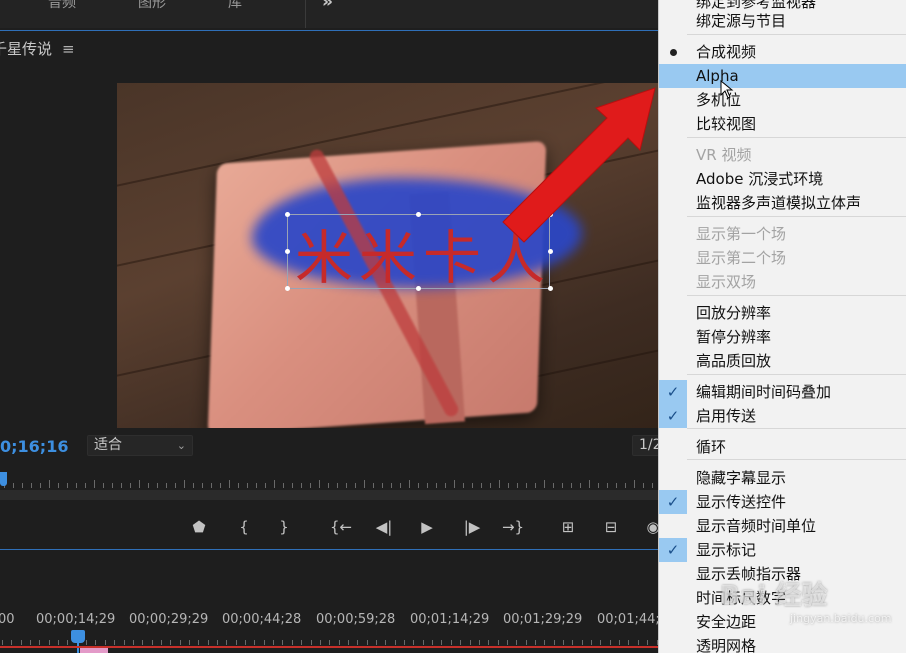  Describe the element at coordinates (782, 313) in the screenshot. I see `menu-item: 回放分辨率›` at that location.